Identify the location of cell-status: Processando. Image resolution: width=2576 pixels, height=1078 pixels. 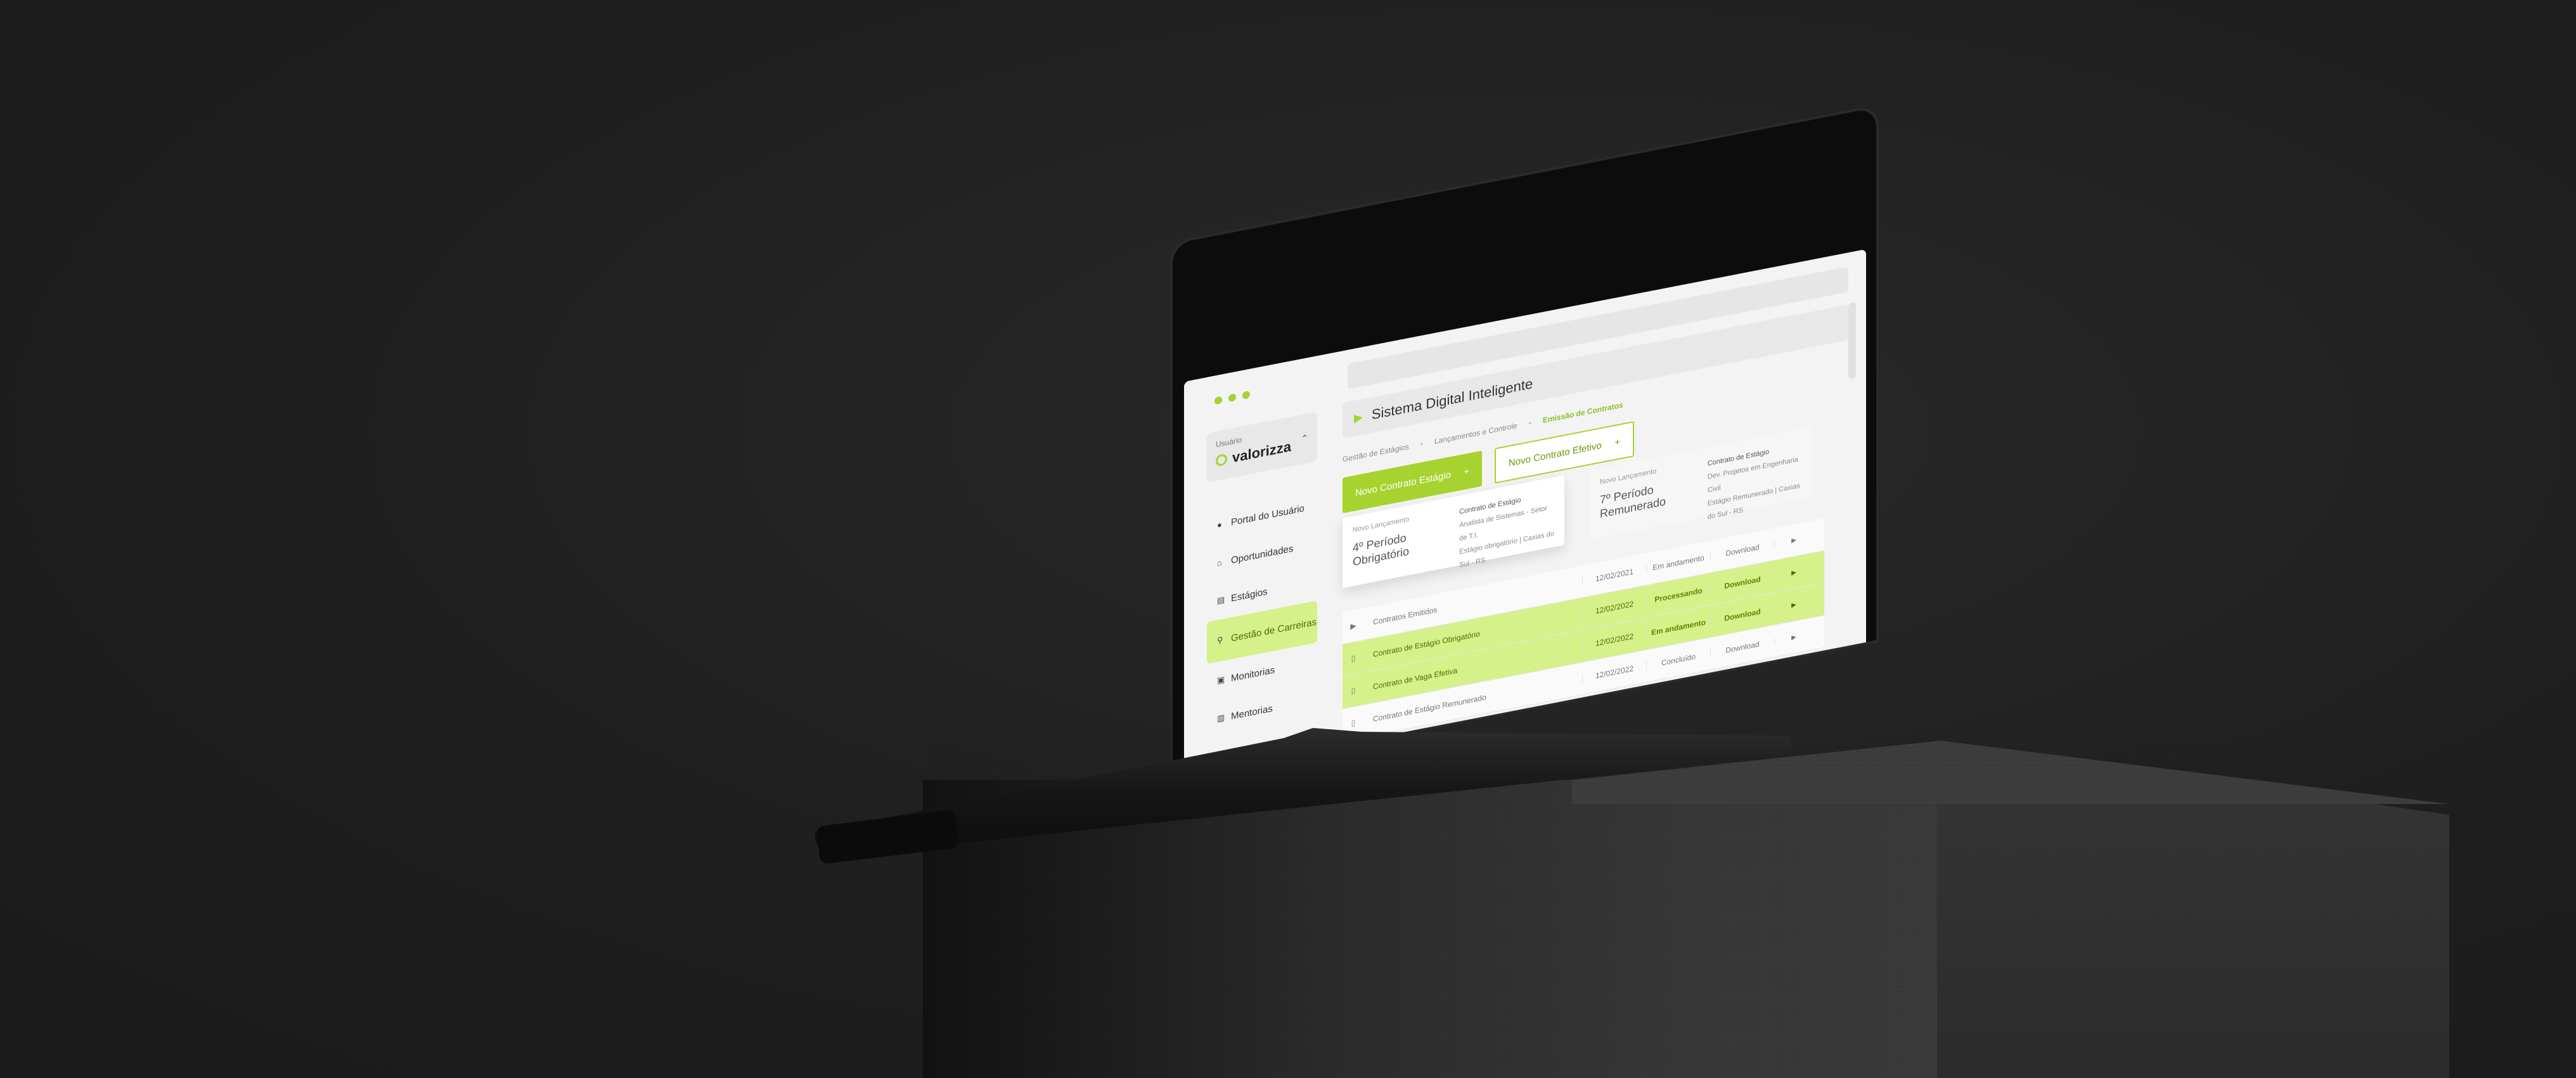
(1678, 595).